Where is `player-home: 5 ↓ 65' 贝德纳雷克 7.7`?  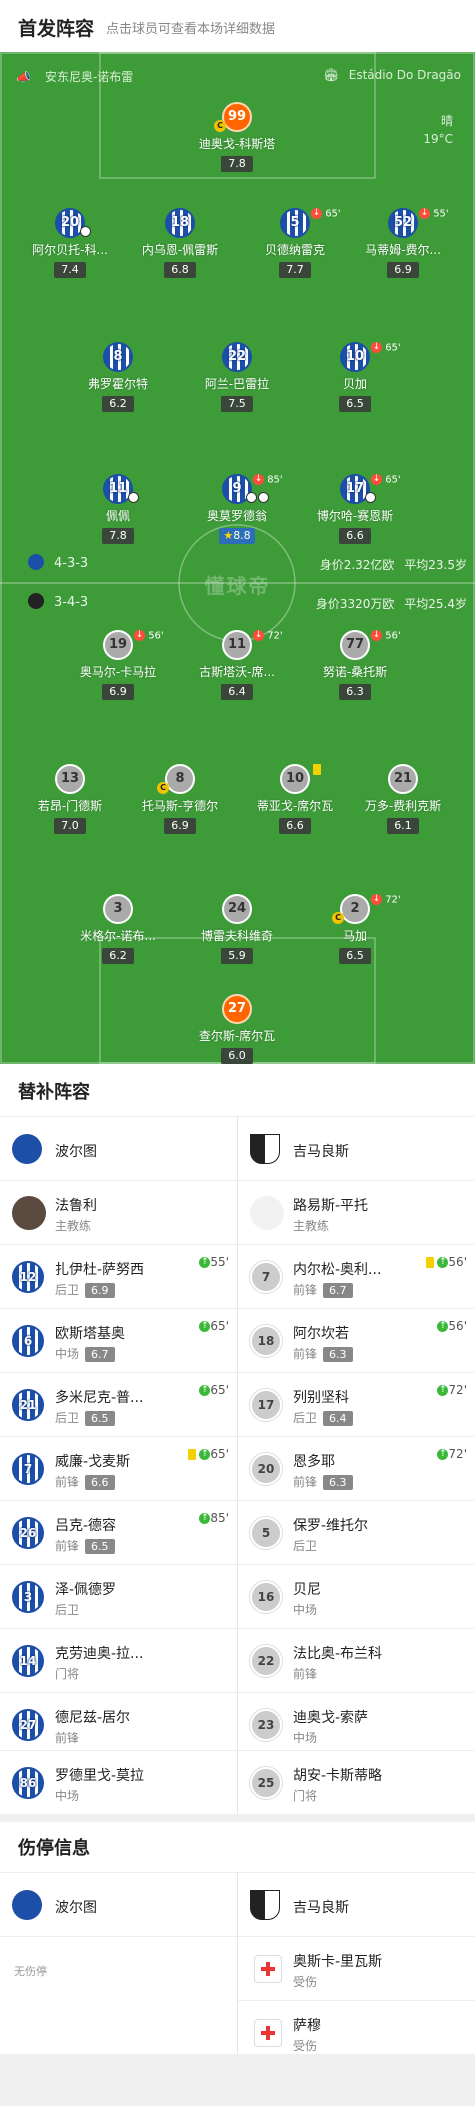 player-home: 5 ↓ 65' 贝德纳雷克 7.7 is located at coordinates (295, 243).